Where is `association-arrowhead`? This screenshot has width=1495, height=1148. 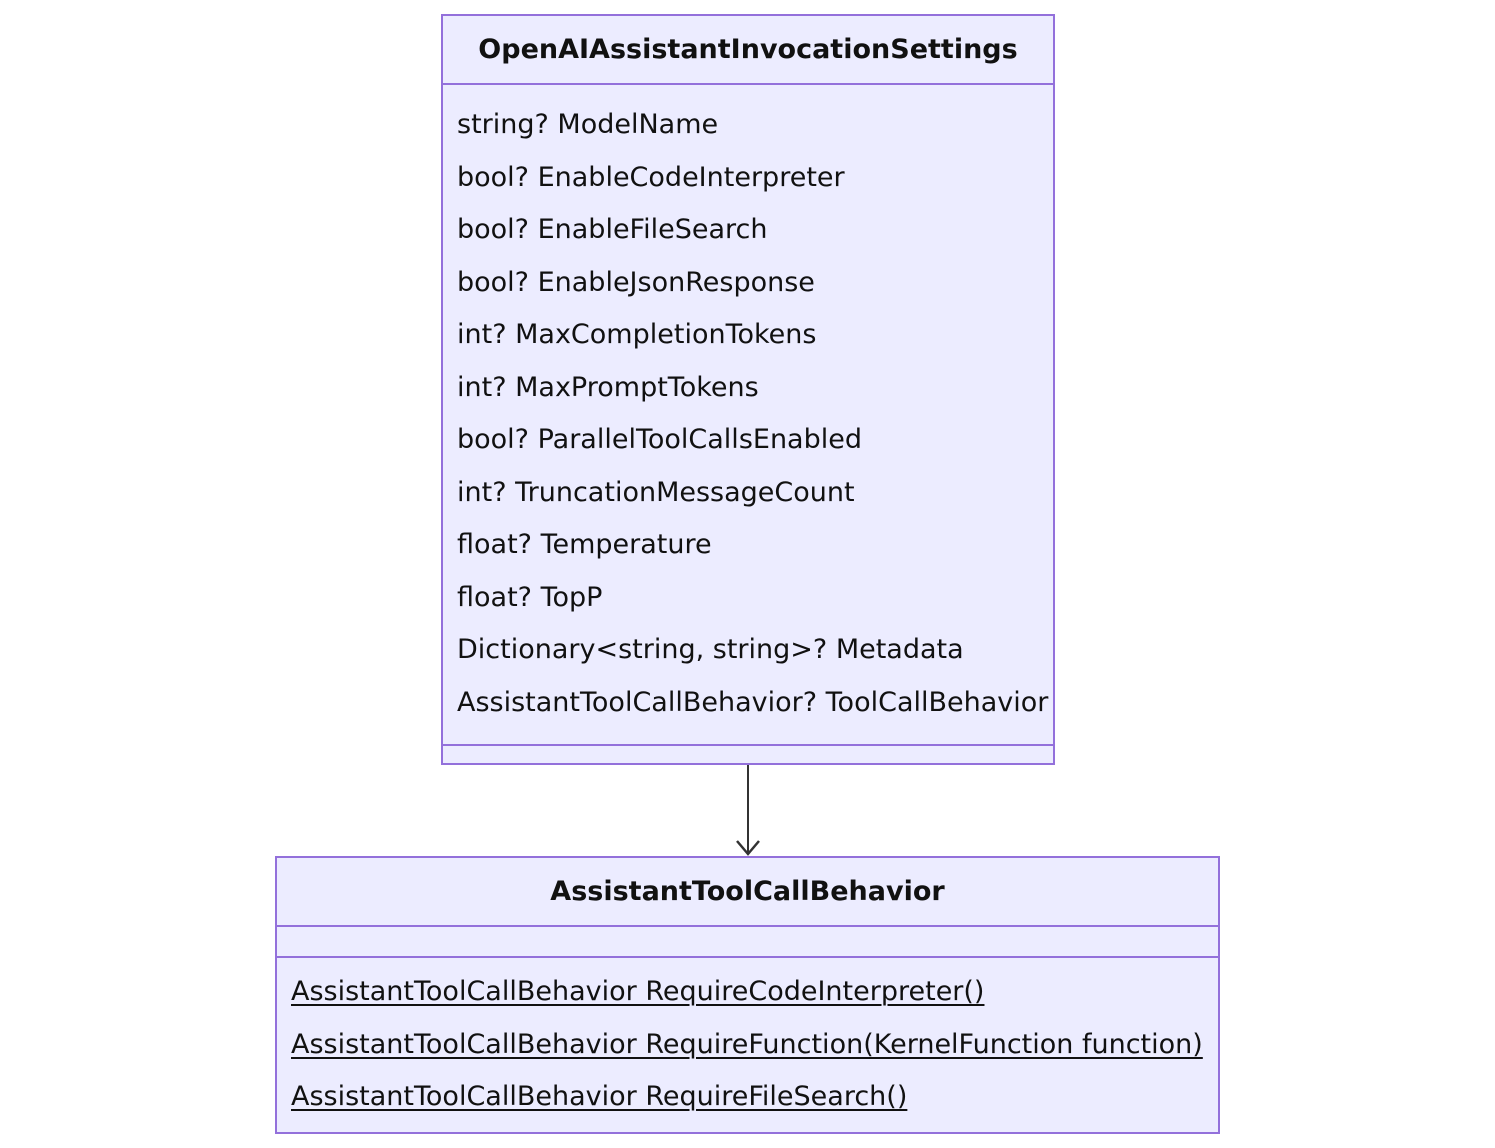 association-arrowhead is located at coordinates (748, 848).